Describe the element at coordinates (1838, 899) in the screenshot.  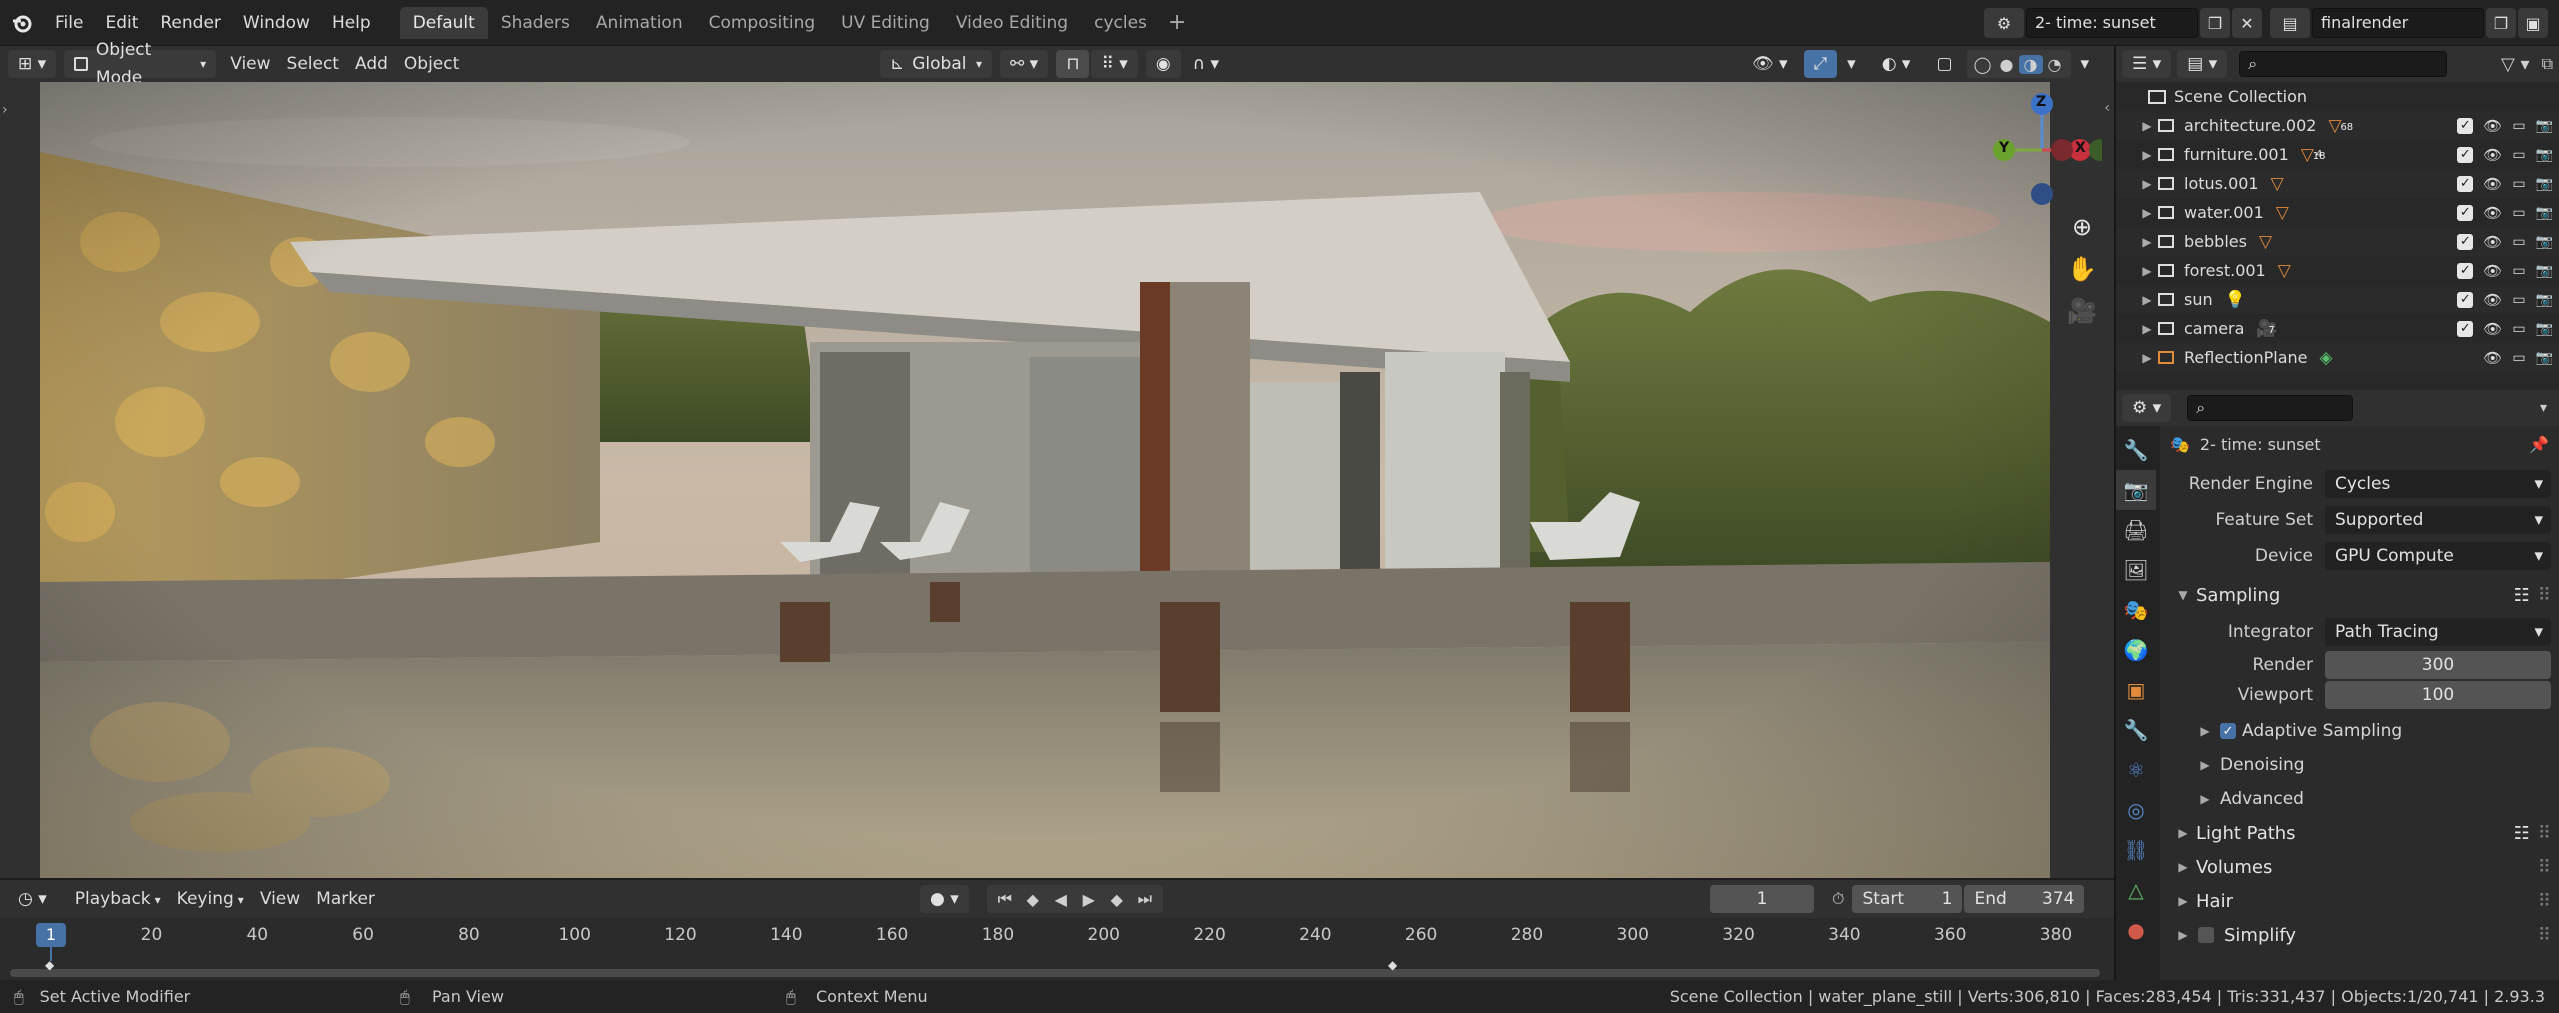
I see `stopwatch-icon: ⏱` at that location.